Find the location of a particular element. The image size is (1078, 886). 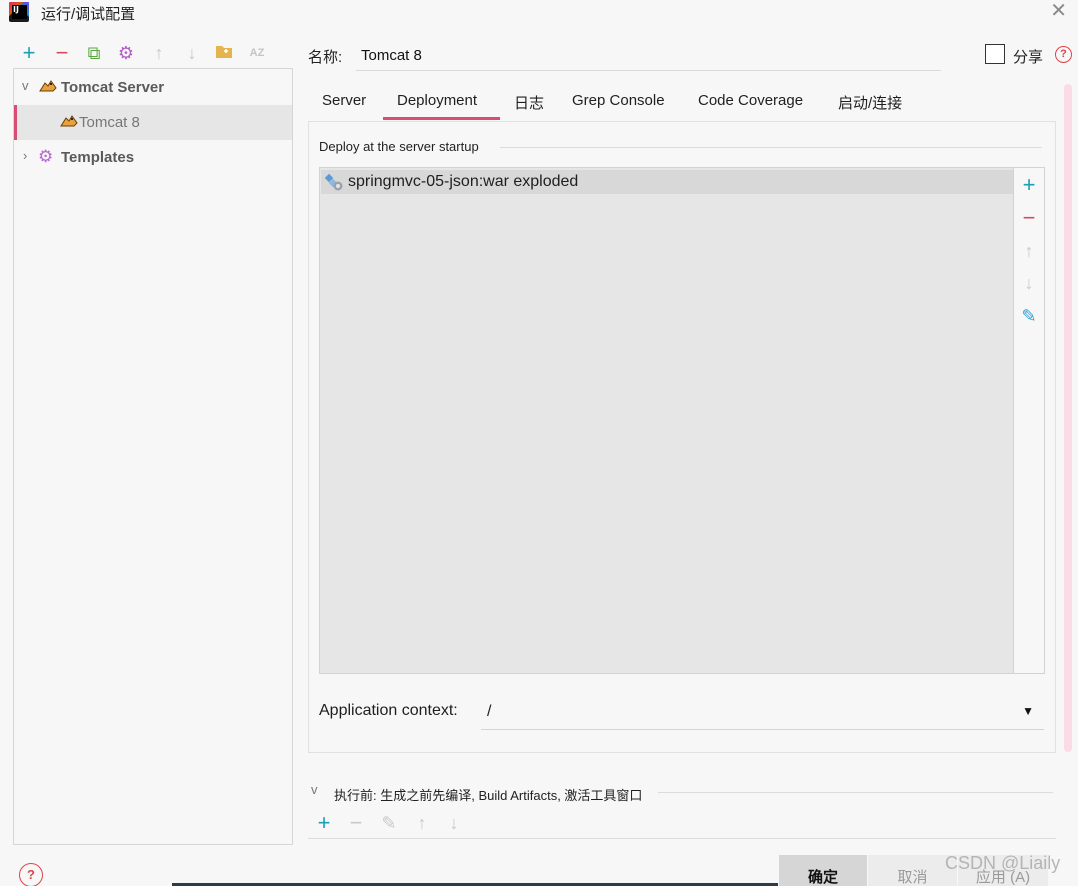

tree-item-tomcat-server: v Tomcat Server is located at coordinates (153, 87).